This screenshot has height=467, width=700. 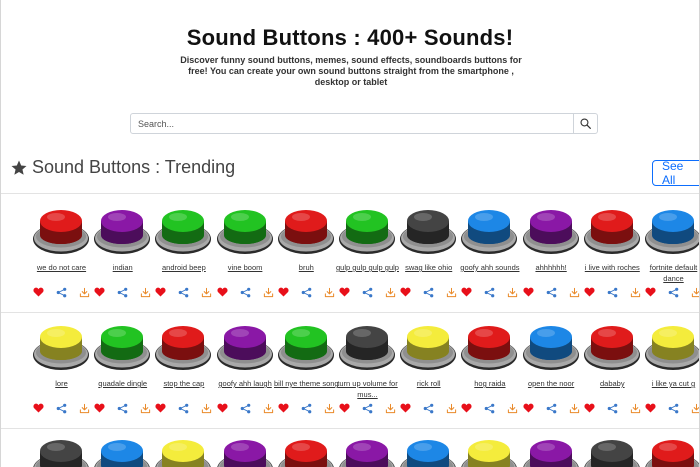 What do you see at coordinates (245, 267) in the screenshot?
I see `sound-label: vine boom` at bounding box center [245, 267].